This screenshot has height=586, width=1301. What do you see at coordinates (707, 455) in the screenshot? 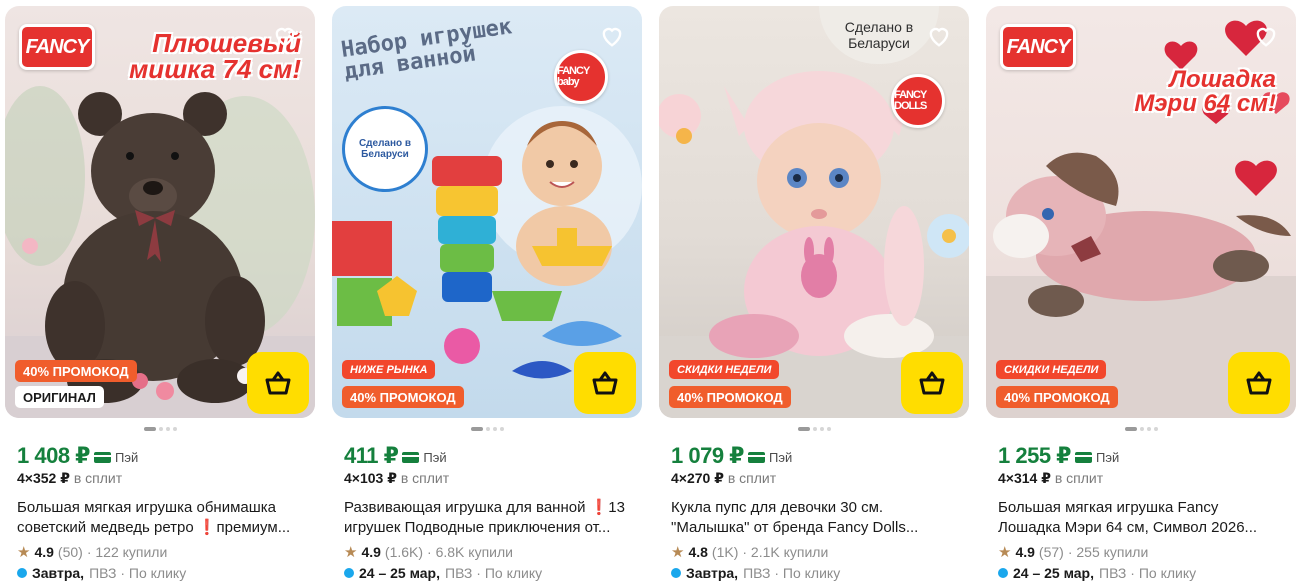
I see `price: 1 079 ₽` at bounding box center [707, 455].